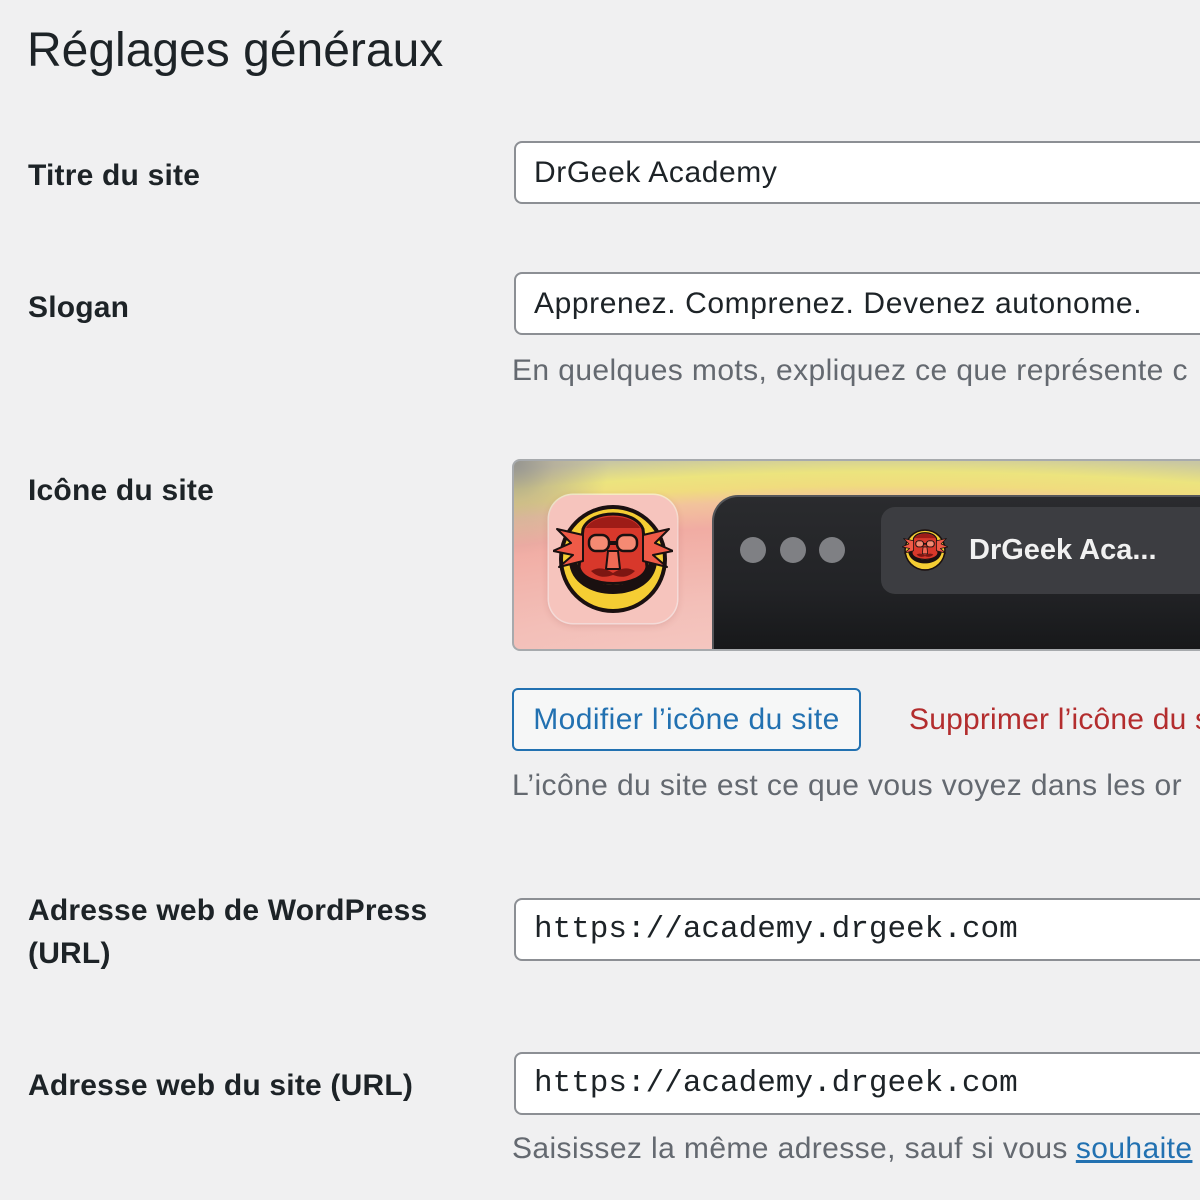 The height and width of the screenshot is (1200, 1200). I want to click on site-address-input, so click(857, 1083).